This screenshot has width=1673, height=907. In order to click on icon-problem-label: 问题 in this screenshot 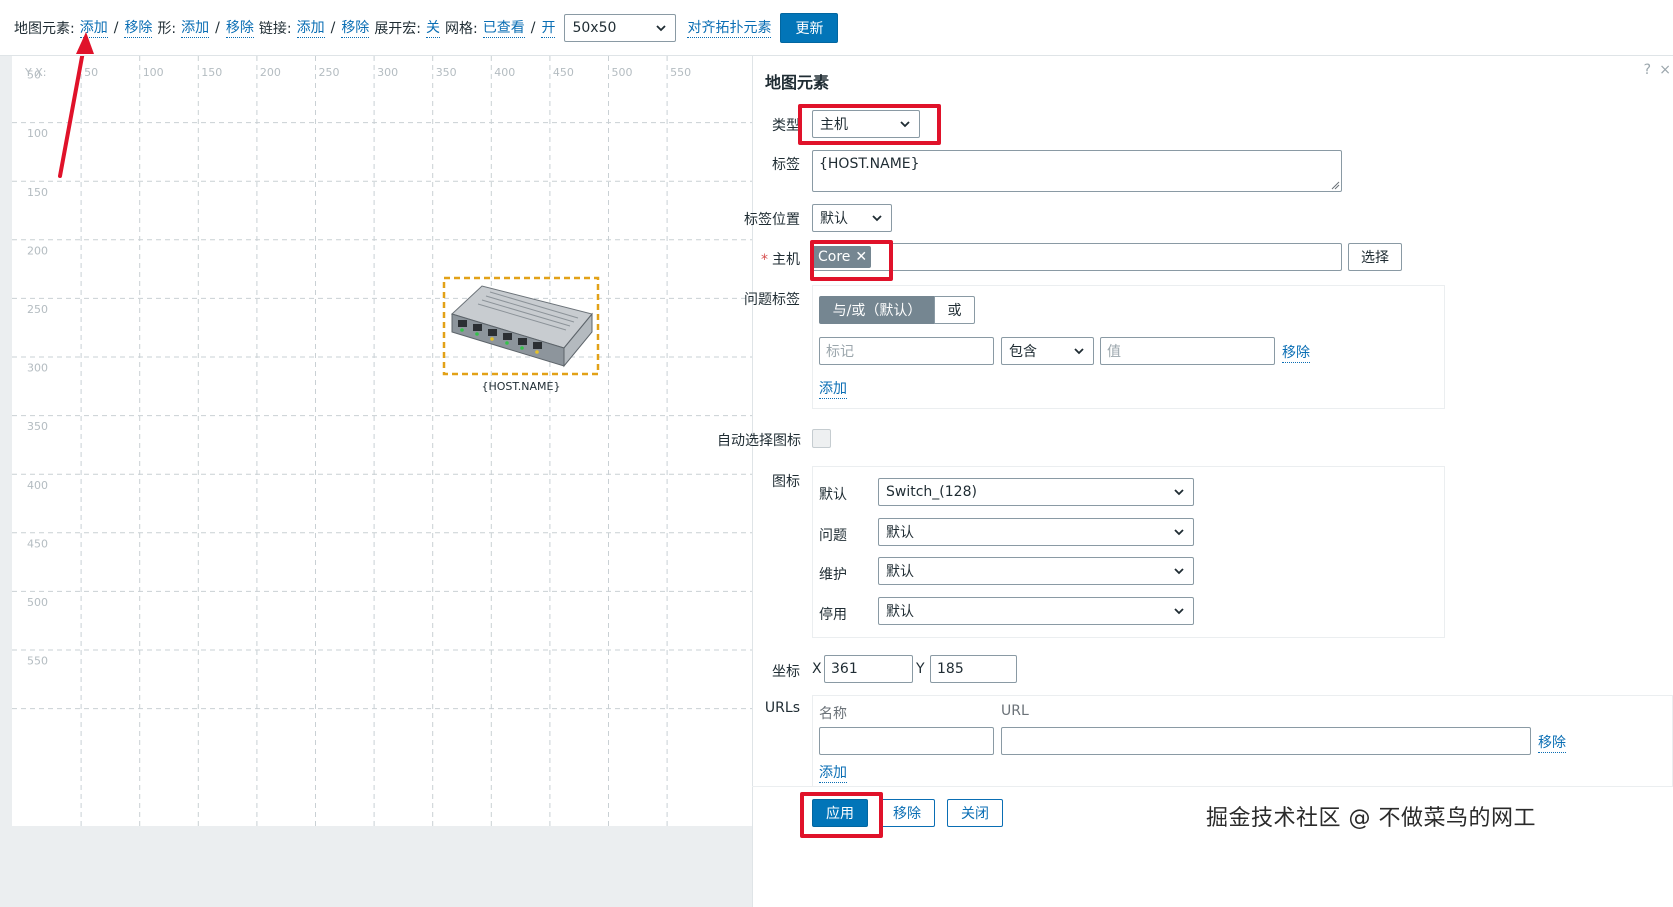, I will do `click(833, 536)`.